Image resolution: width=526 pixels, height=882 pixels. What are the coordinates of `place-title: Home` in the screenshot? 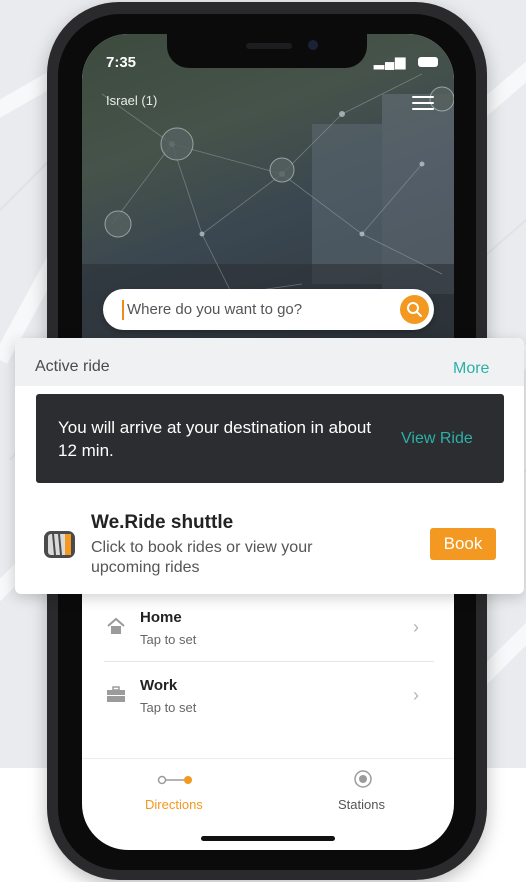 It's located at (161, 617).